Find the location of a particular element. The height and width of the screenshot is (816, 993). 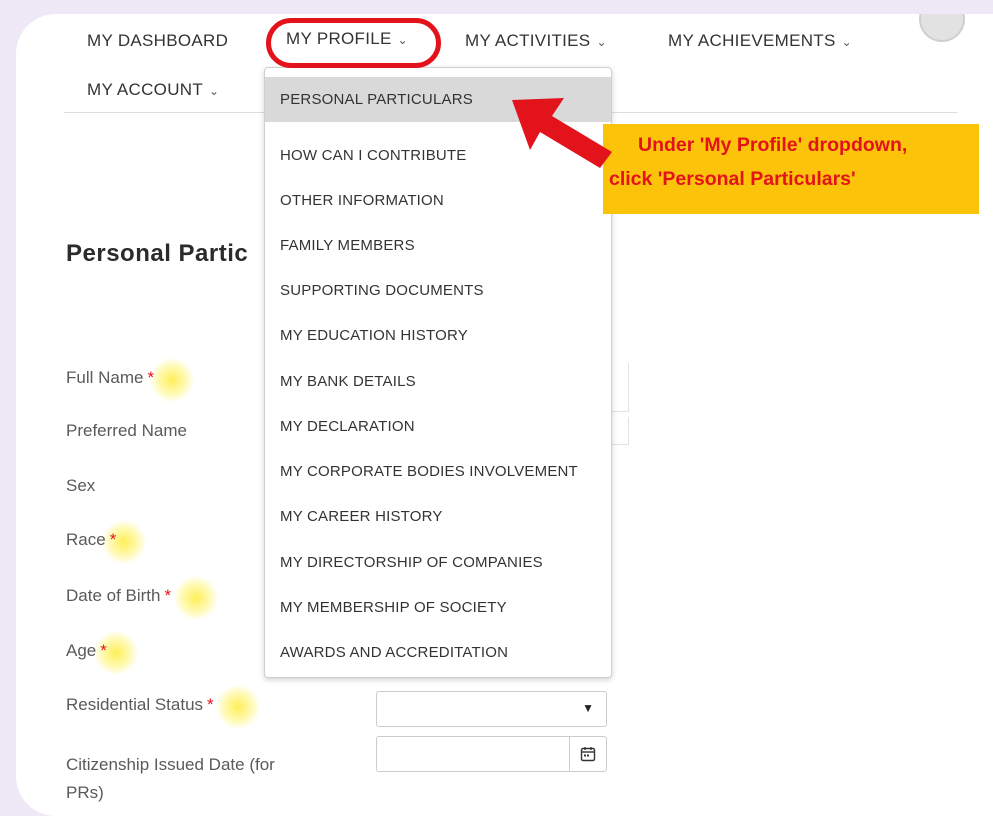

nav-my-account-label: MY ACCOUNT is located at coordinates (145, 89).